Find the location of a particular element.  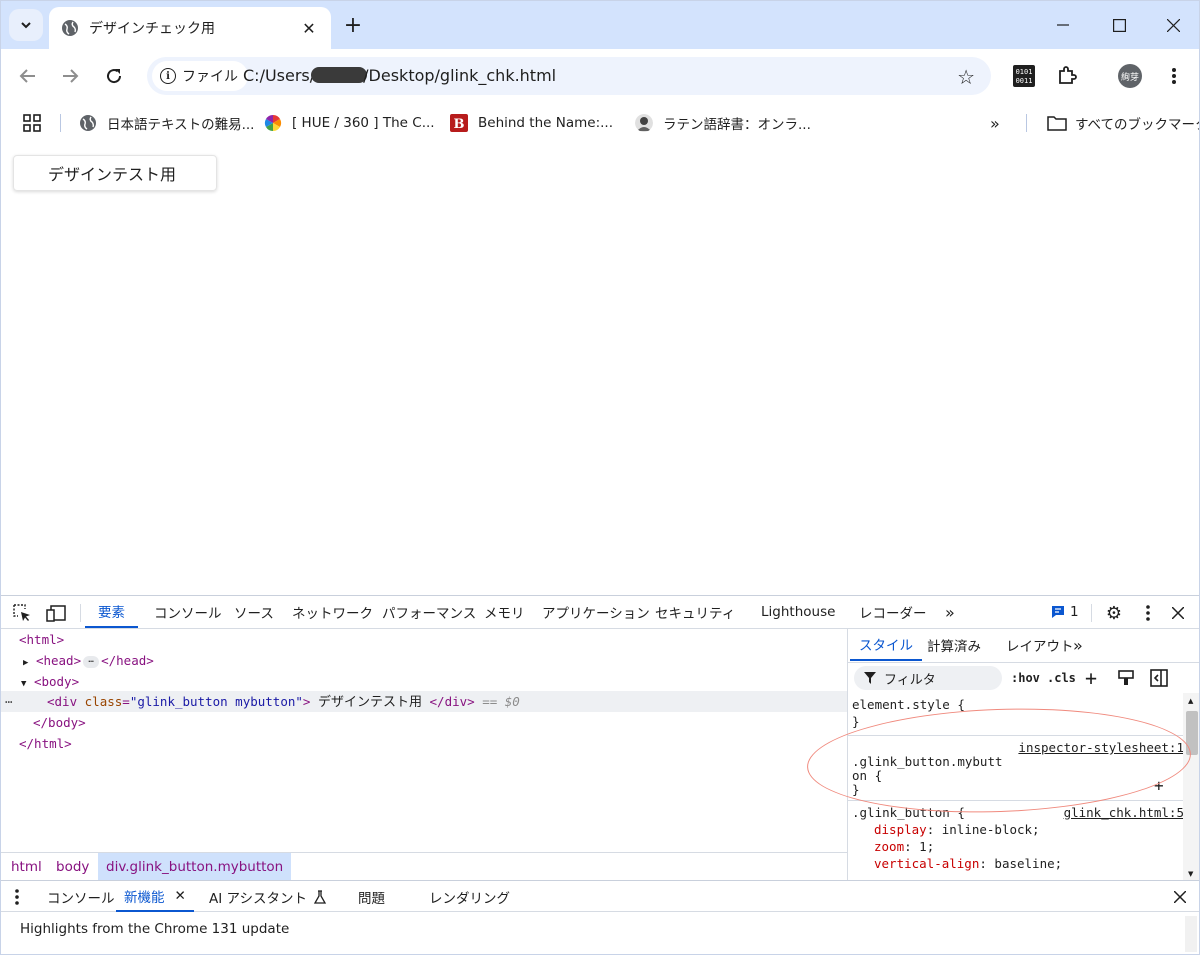

color-wheel-icon is located at coordinates (273, 123).